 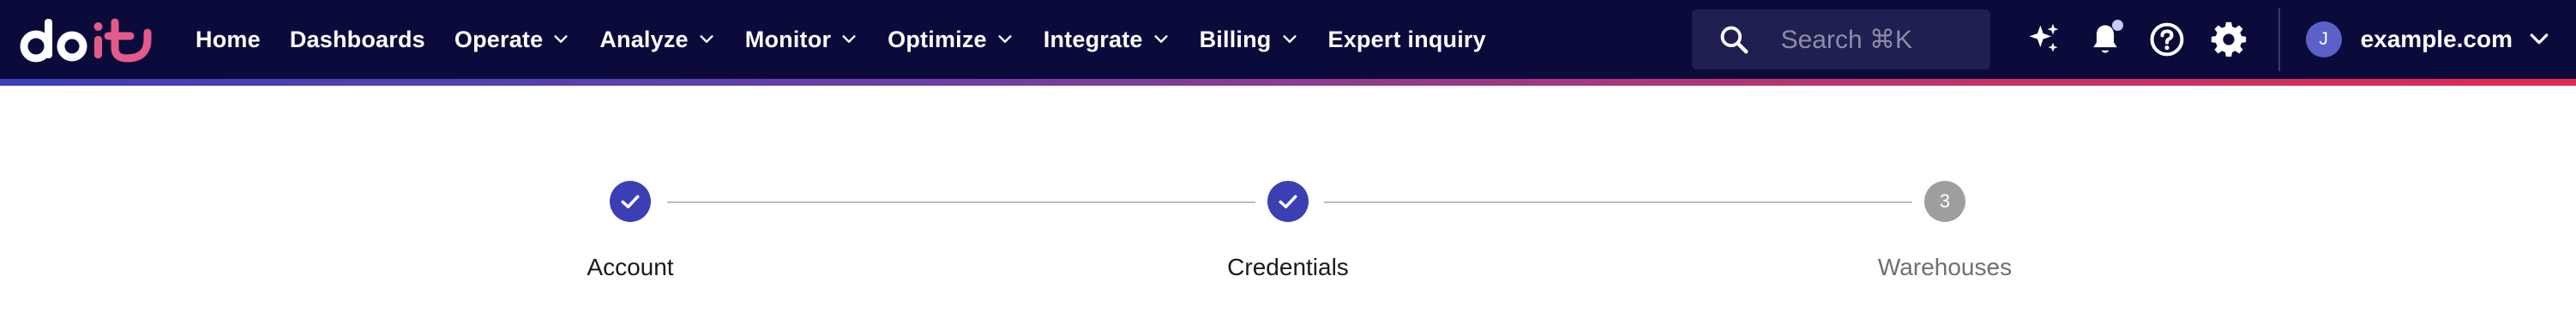 I want to click on nav-operate: Operate, so click(x=512, y=40).